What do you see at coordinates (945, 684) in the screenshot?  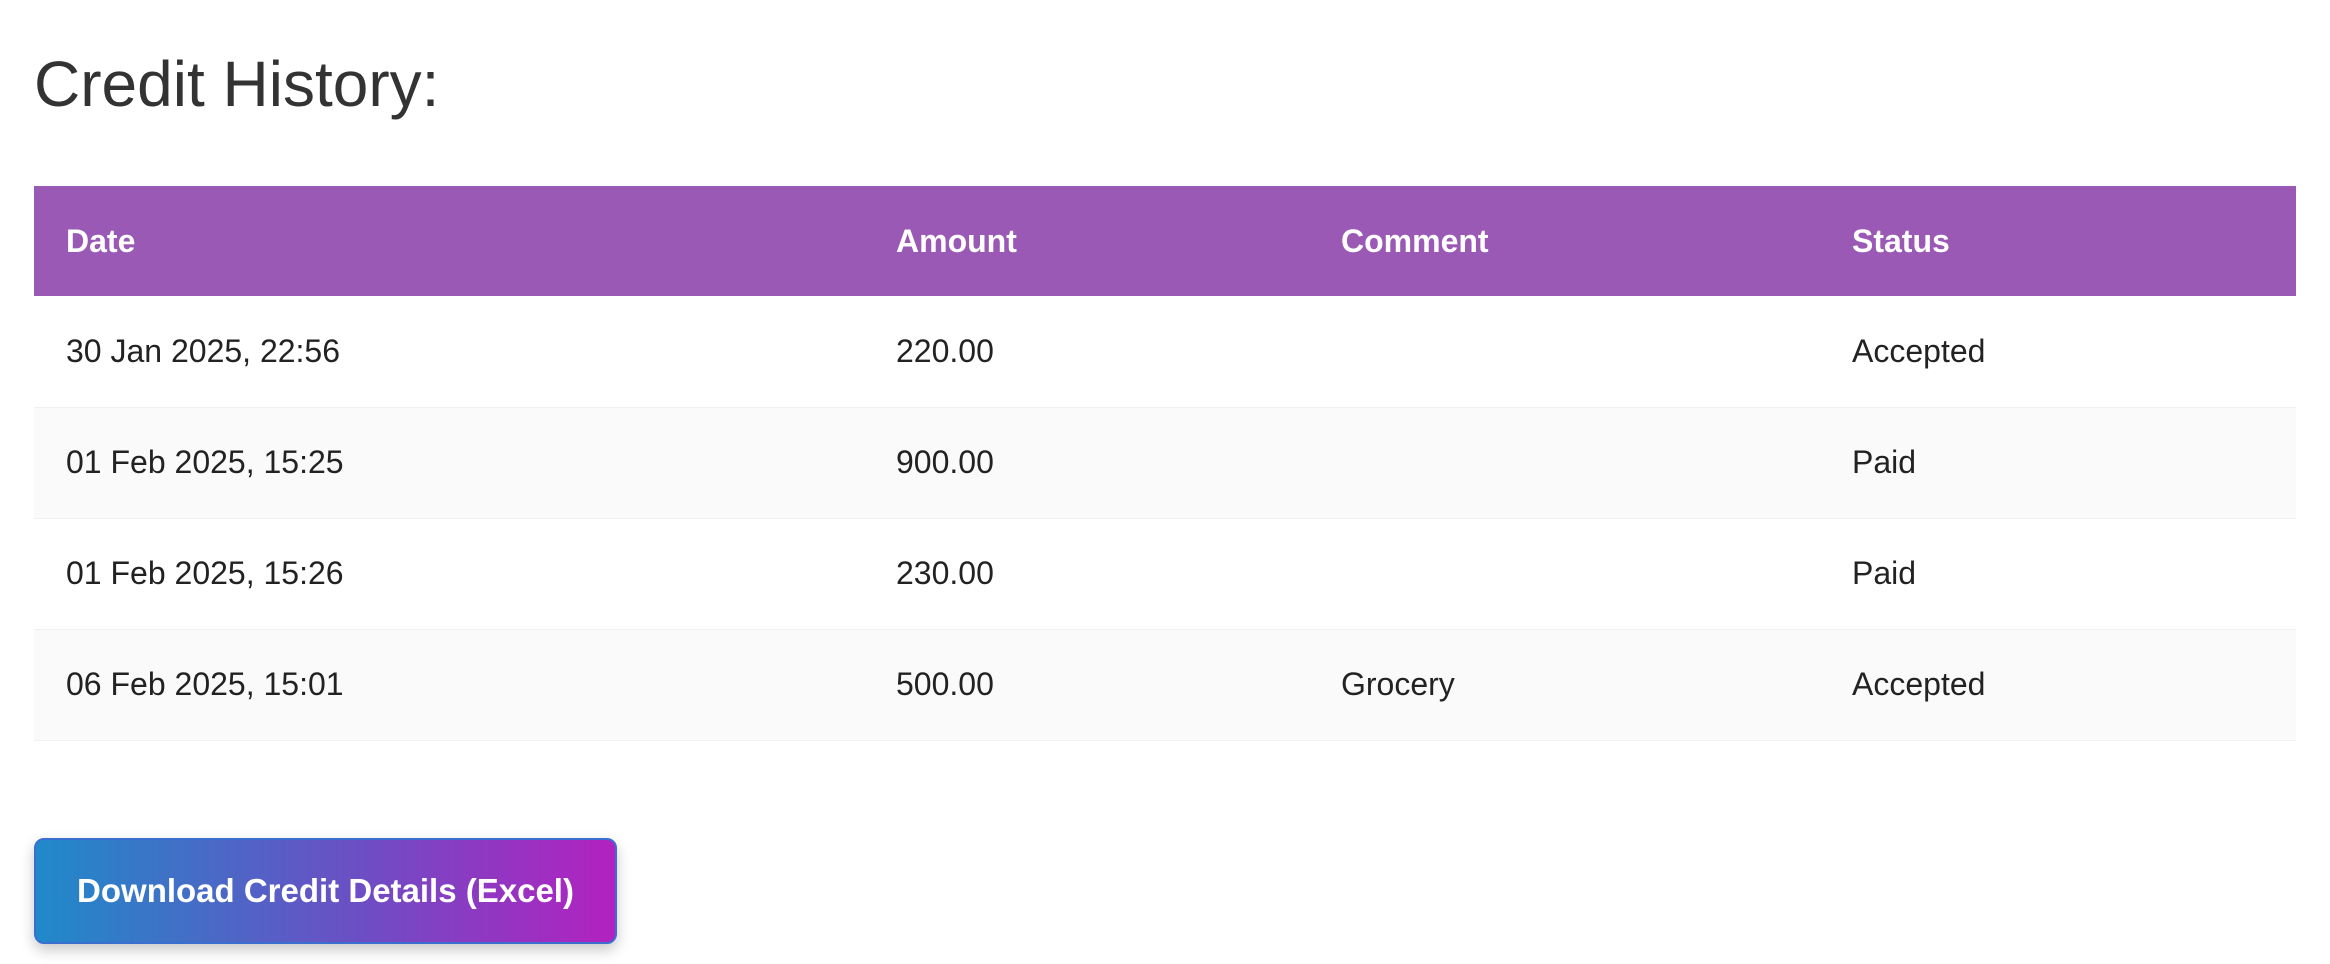 I see `cell-amount: 500.00` at bounding box center [945, 684].